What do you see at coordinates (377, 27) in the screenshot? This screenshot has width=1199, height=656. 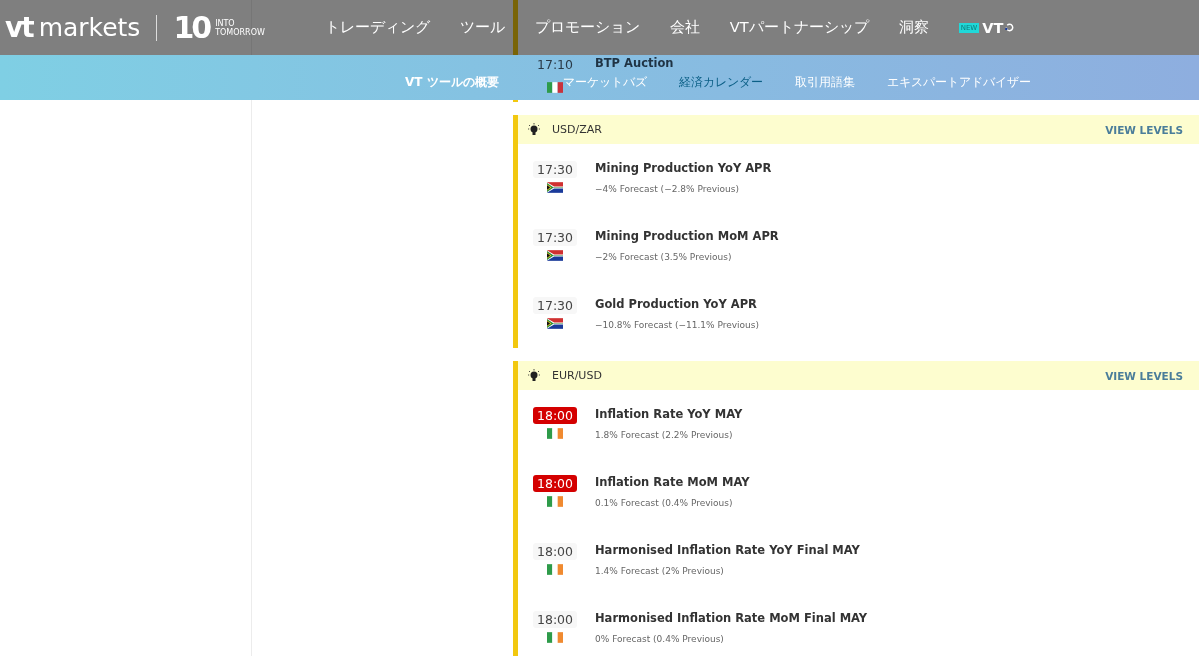 I see `nav-item: トレーディング` at bounding box center [377, 27].